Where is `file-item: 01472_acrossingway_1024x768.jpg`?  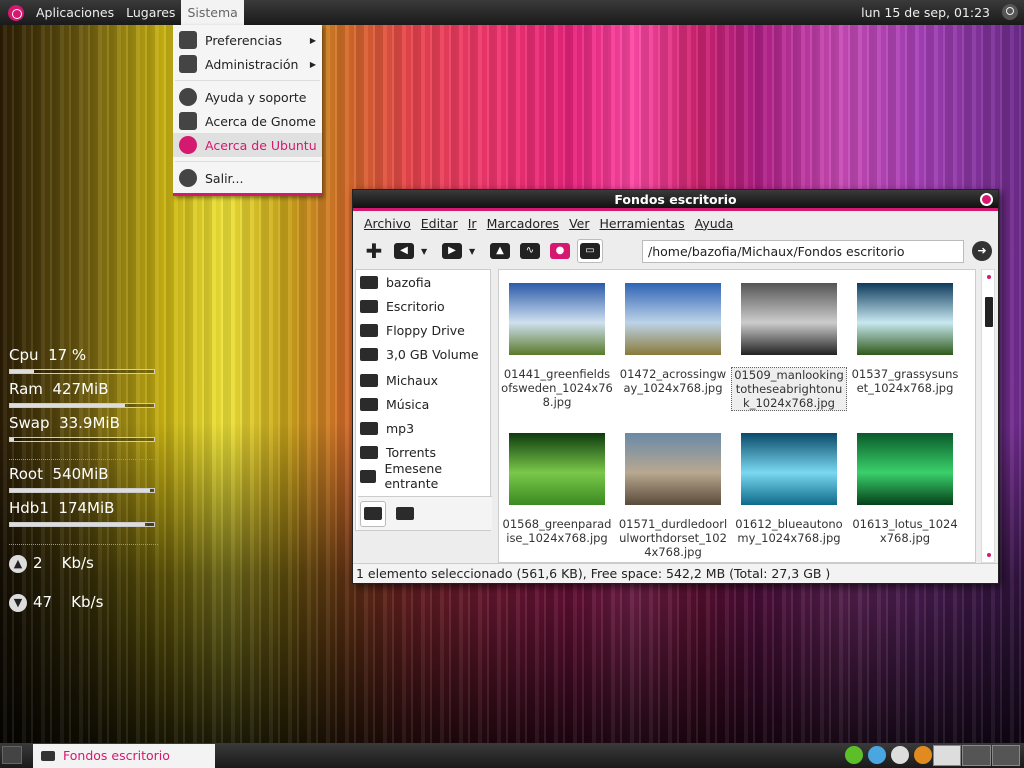
file-item: 01472_acrossingway_1024x768.jpg is located at coordinates (673, 332).